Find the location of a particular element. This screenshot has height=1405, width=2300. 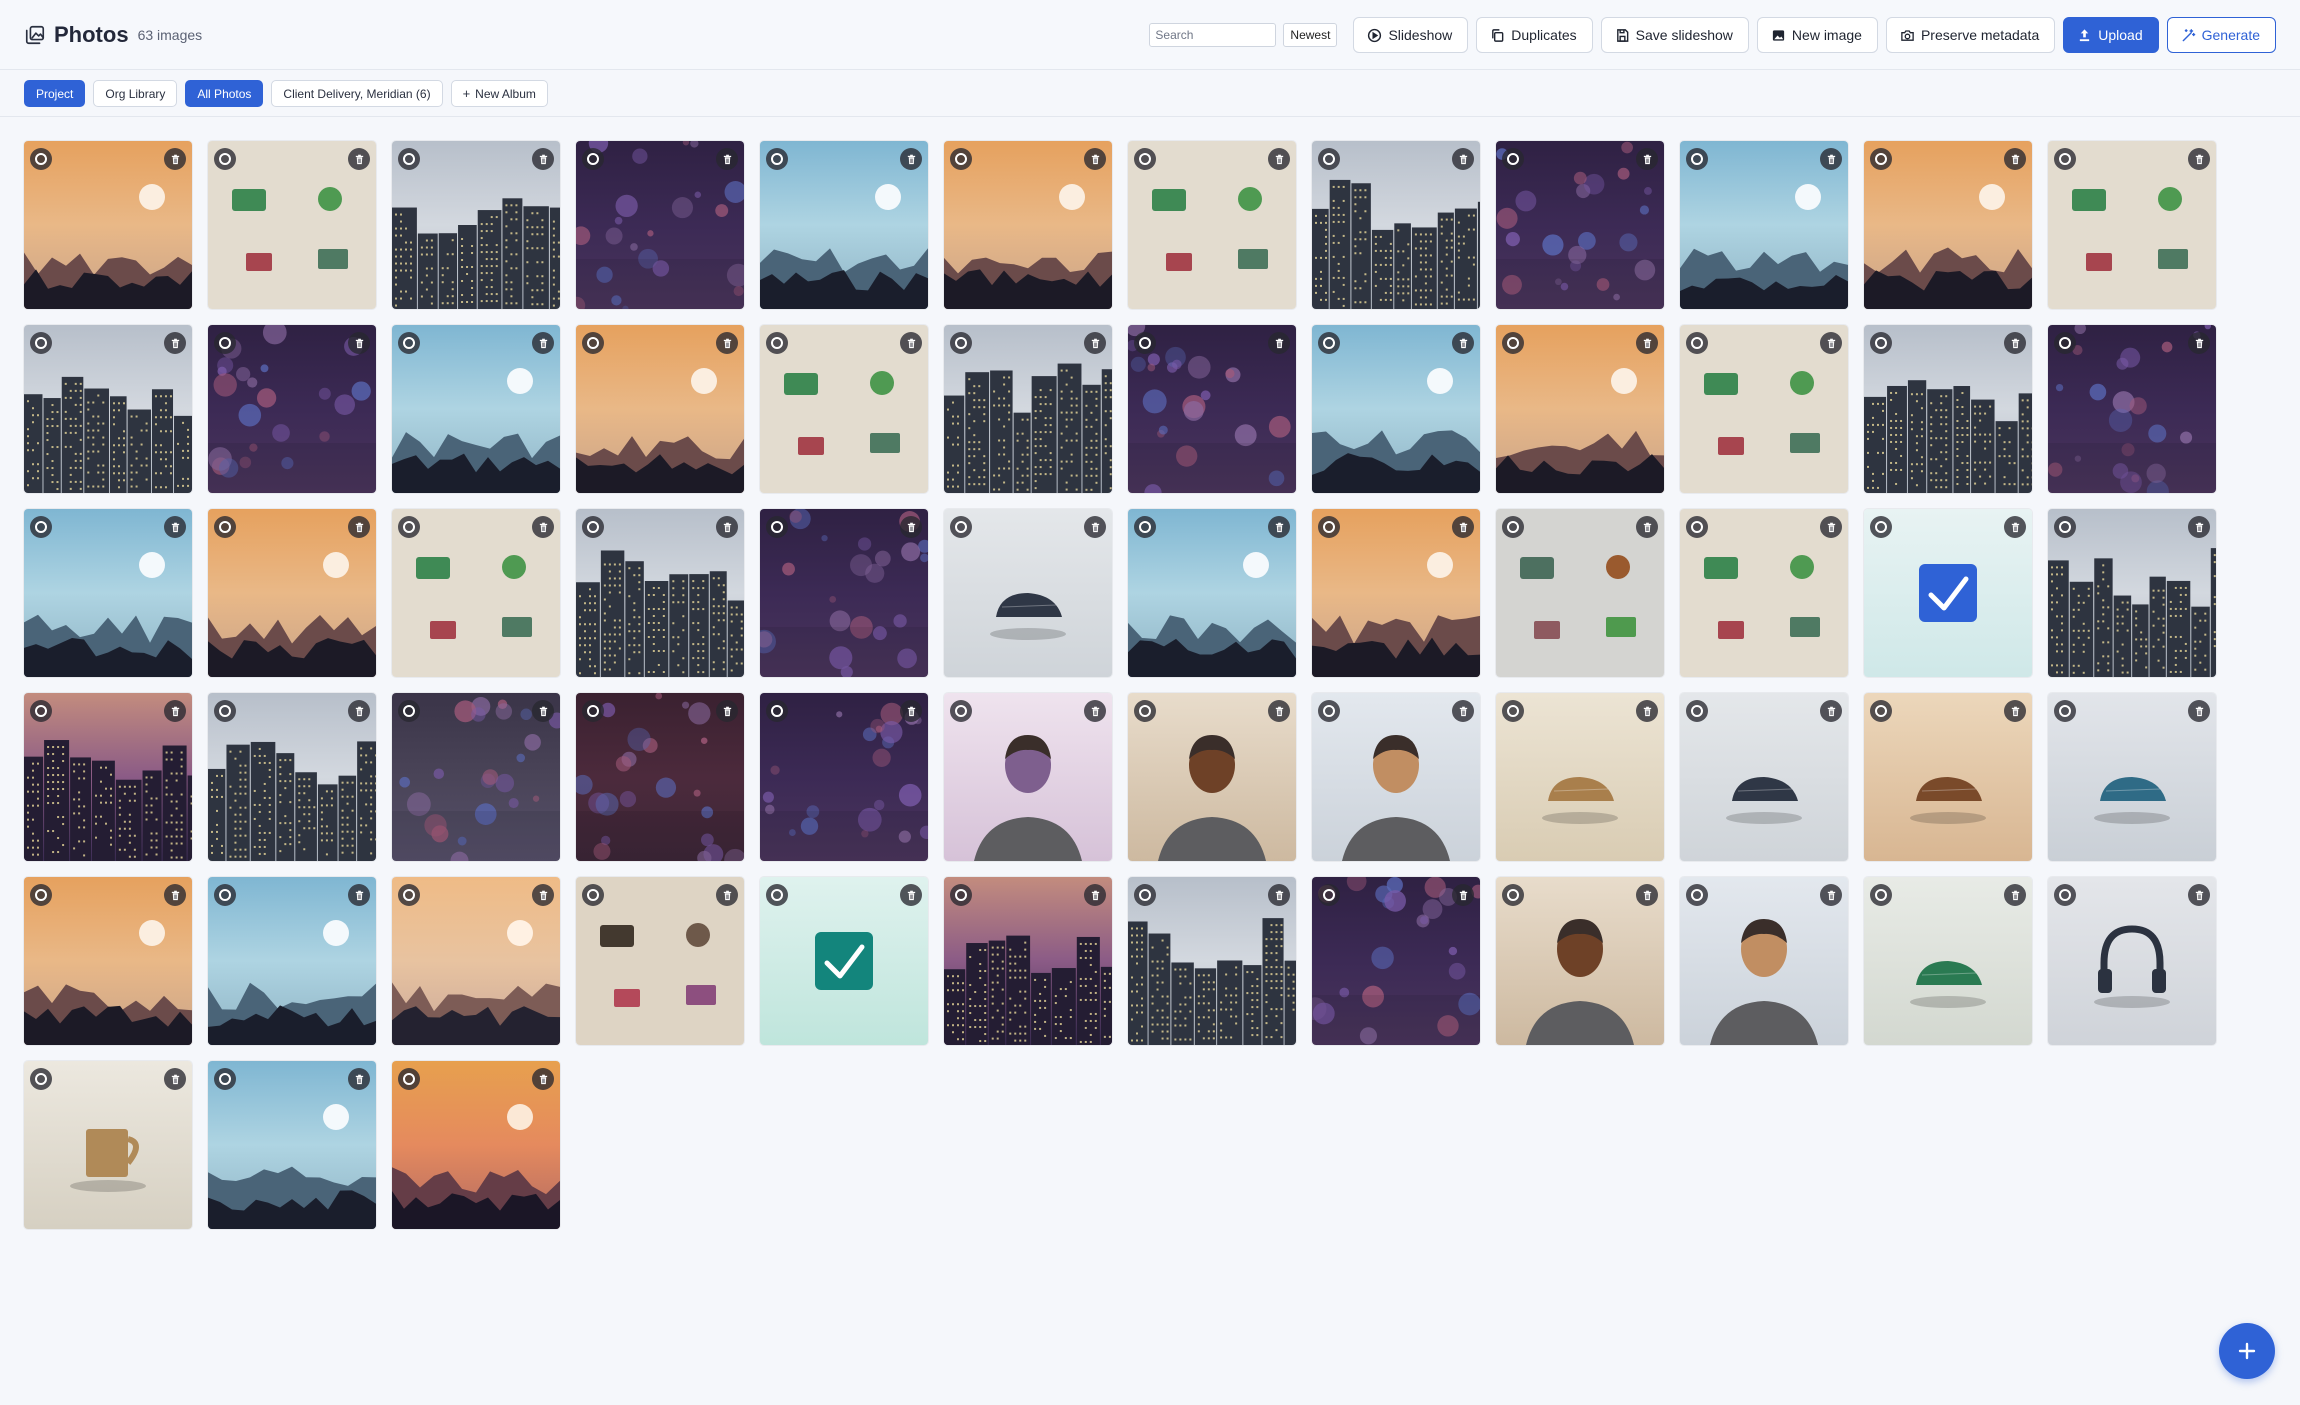

preserve-metadata-button: Preserve metadata is located at coordinates (1970, 35).